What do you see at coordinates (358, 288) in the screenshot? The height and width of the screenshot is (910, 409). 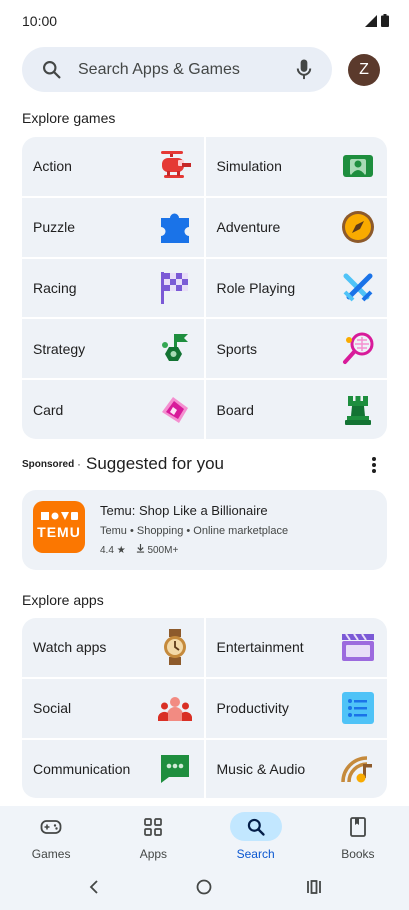 I see `crossed-swords-icon` at bounding box center [358, 288].